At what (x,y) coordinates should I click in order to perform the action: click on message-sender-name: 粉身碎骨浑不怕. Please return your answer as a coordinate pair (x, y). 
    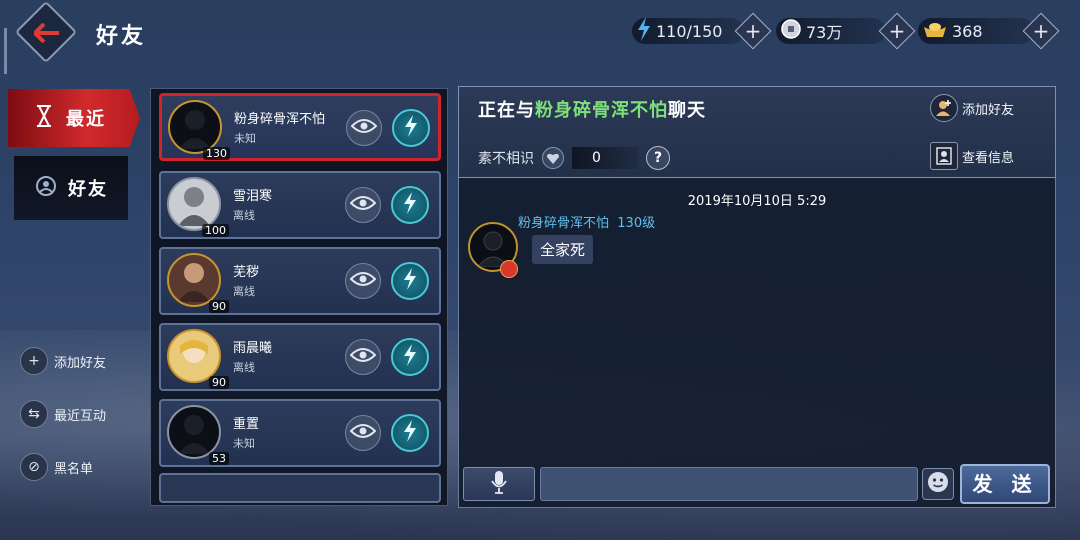
    Looking at the image, I should click on (564, 223).